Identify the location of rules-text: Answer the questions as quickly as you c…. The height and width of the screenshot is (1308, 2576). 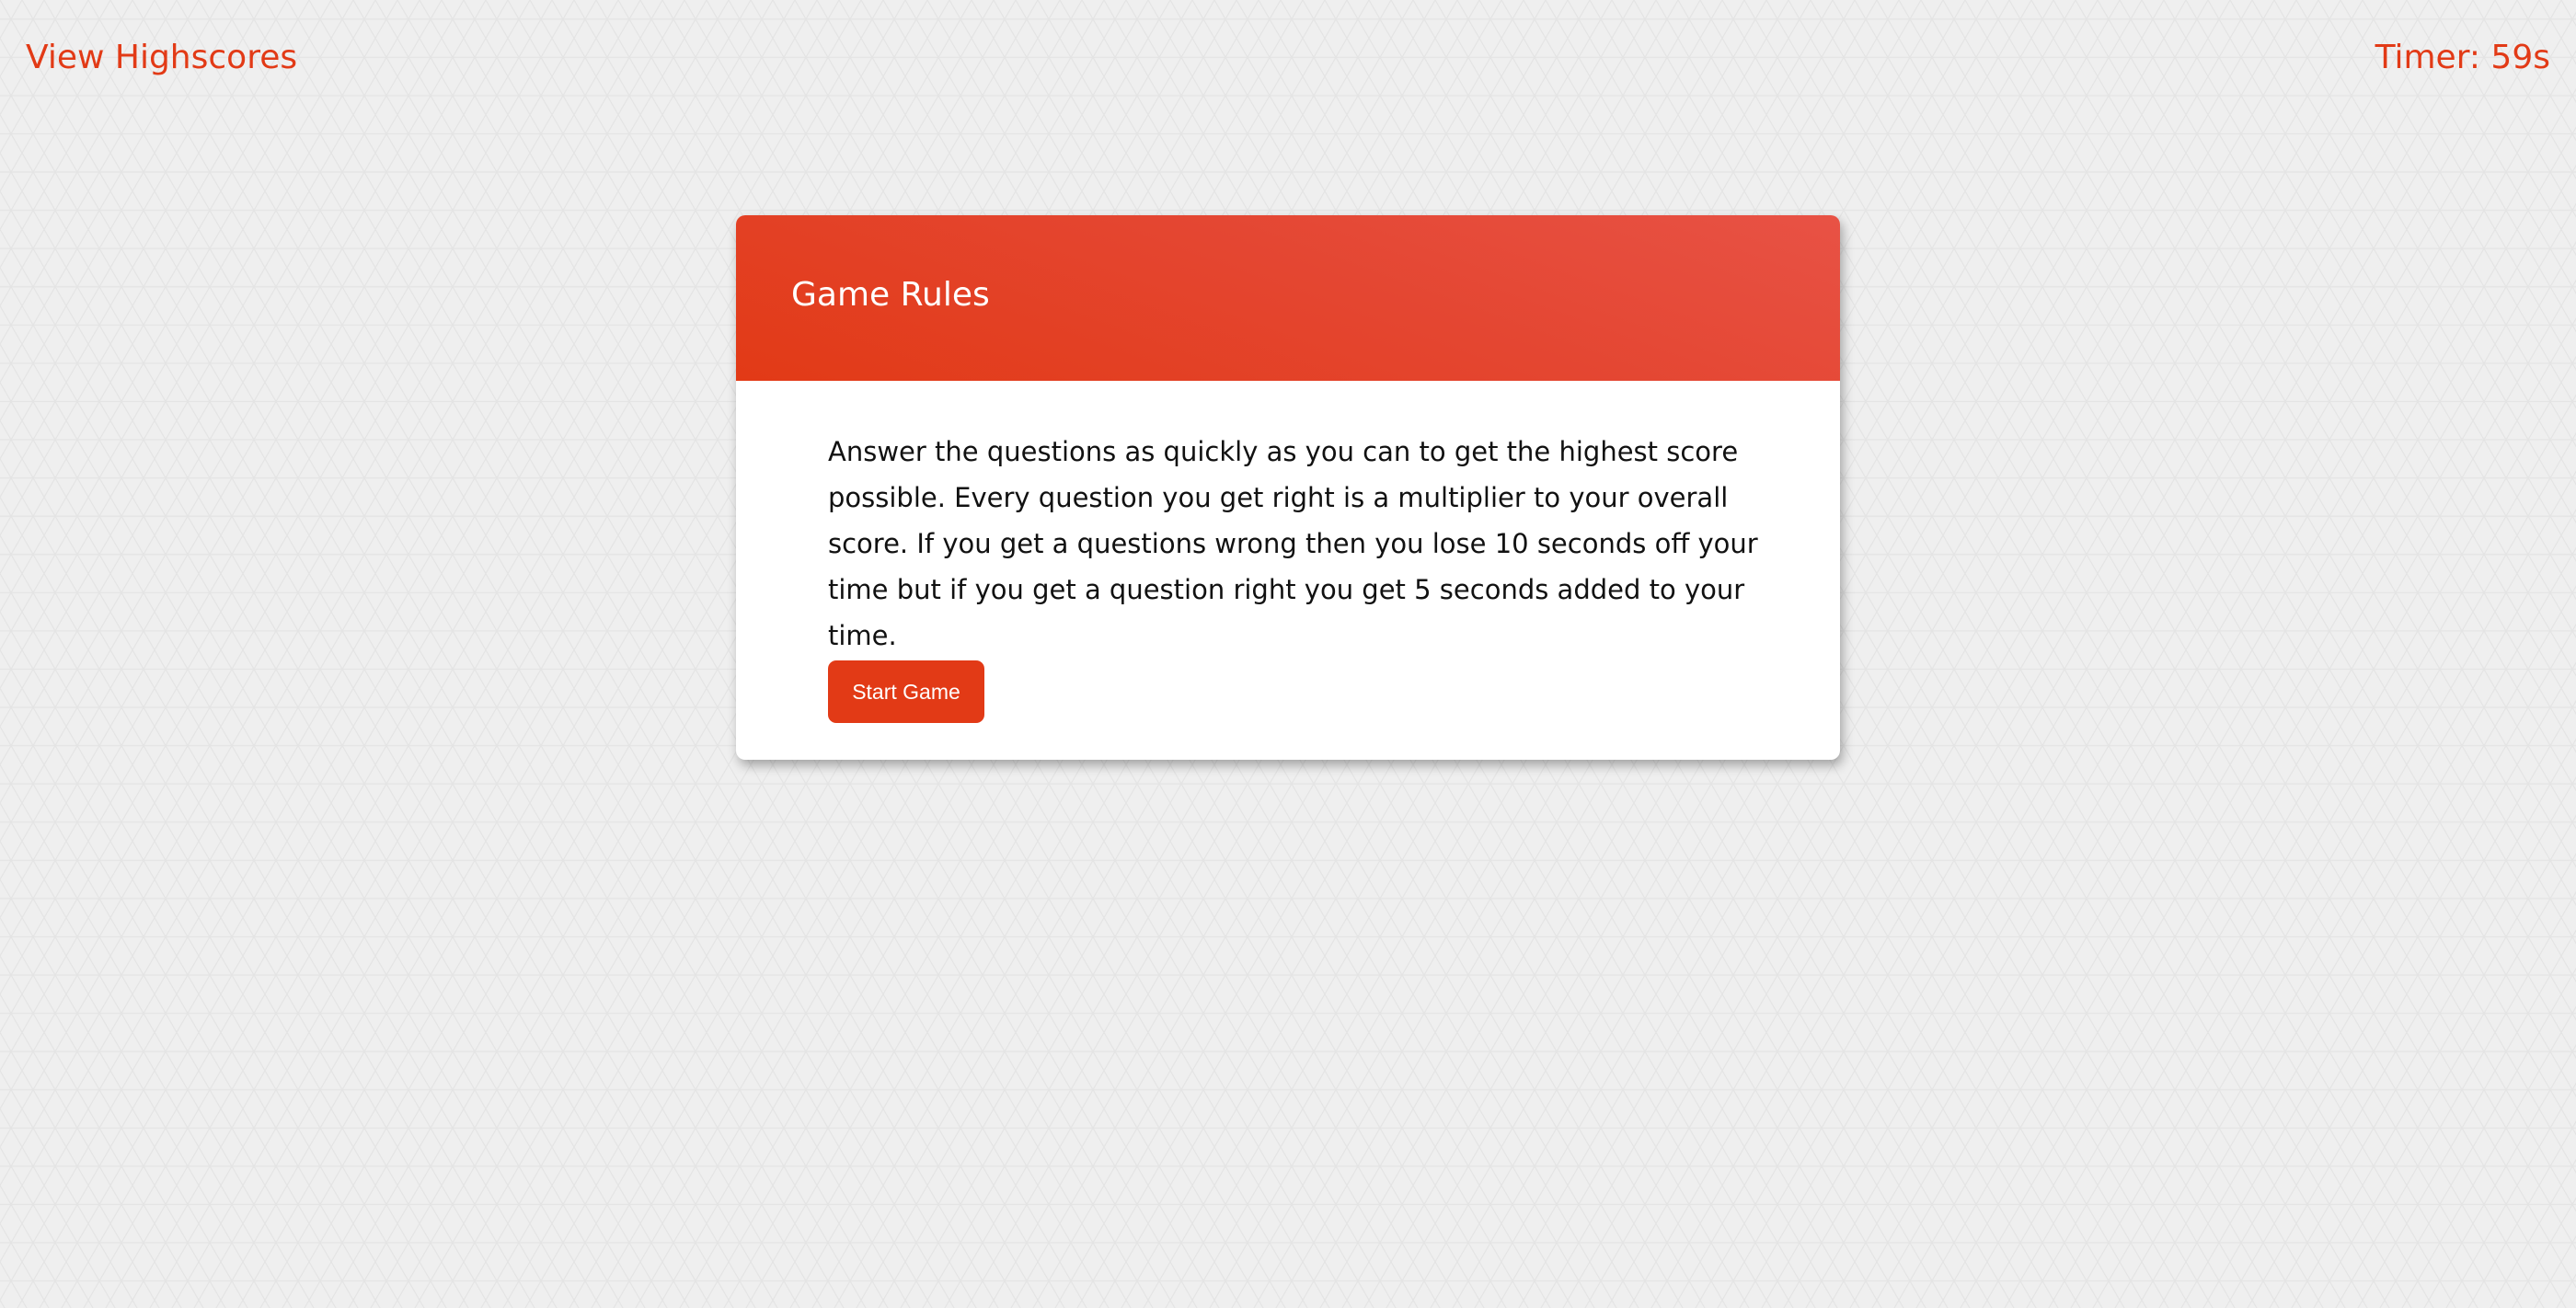
(1293, 543).